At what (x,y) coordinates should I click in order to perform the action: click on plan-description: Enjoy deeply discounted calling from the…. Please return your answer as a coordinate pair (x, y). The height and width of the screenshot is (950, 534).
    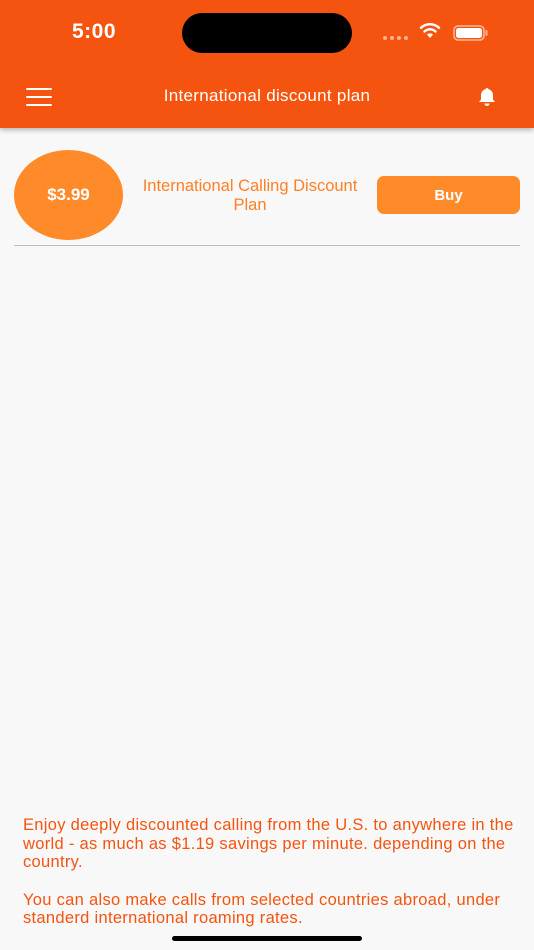
    Looking at the image, I should click on (270, 872).